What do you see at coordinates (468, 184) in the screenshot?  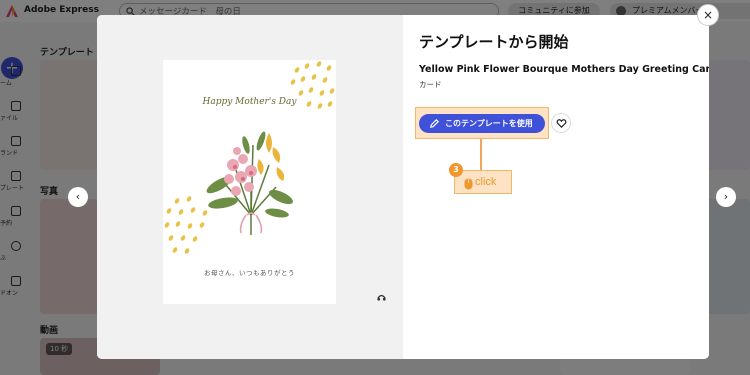 I see `mouse-icon` at bounding box center [468, 184].